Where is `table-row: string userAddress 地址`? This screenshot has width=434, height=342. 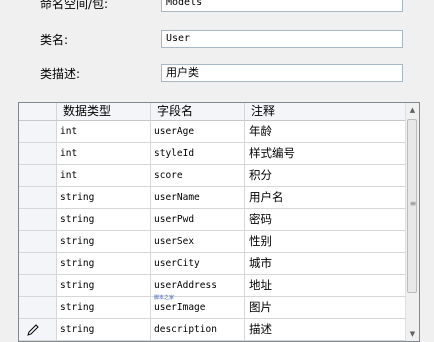
table-row: string userAddress 地址 is located at coordinates (213, 286).